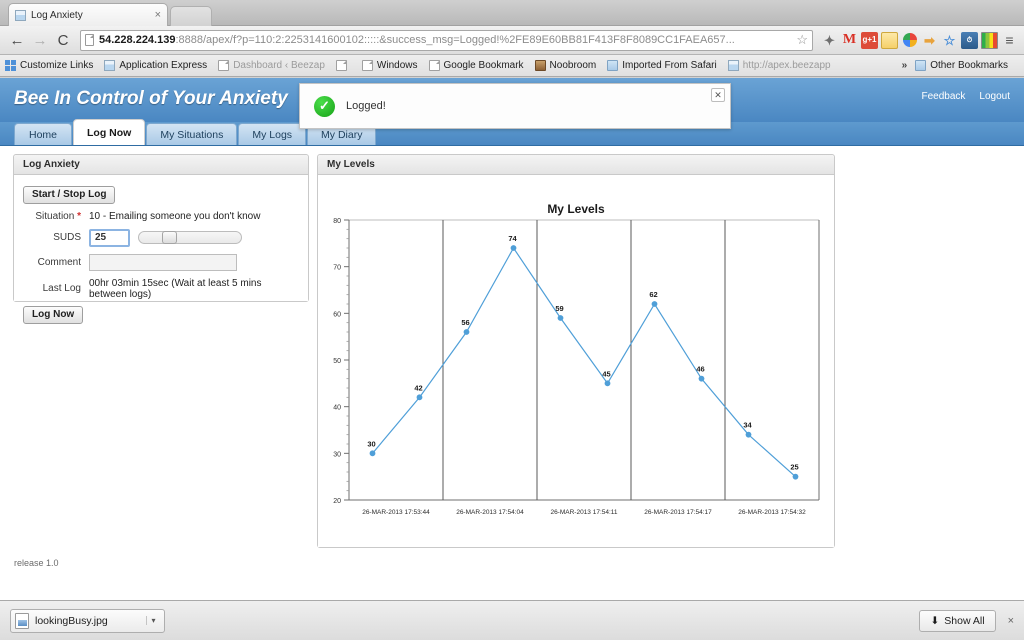 The height and width of the screenshot is (640, 1024). Describe the element at coordinates (271, 65) in the screenshot. I see `bookmark-item: Dashboard ‹ Beezap` at that location.